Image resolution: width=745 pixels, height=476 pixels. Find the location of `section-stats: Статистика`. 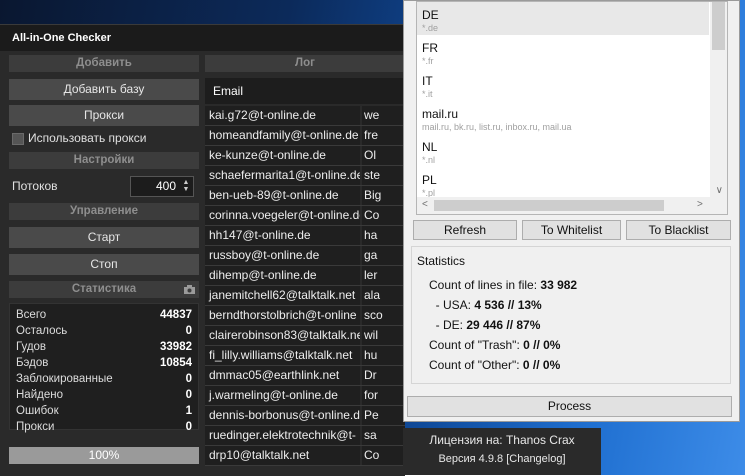

section-stats: Статистика is located at coordinates (104, 289).